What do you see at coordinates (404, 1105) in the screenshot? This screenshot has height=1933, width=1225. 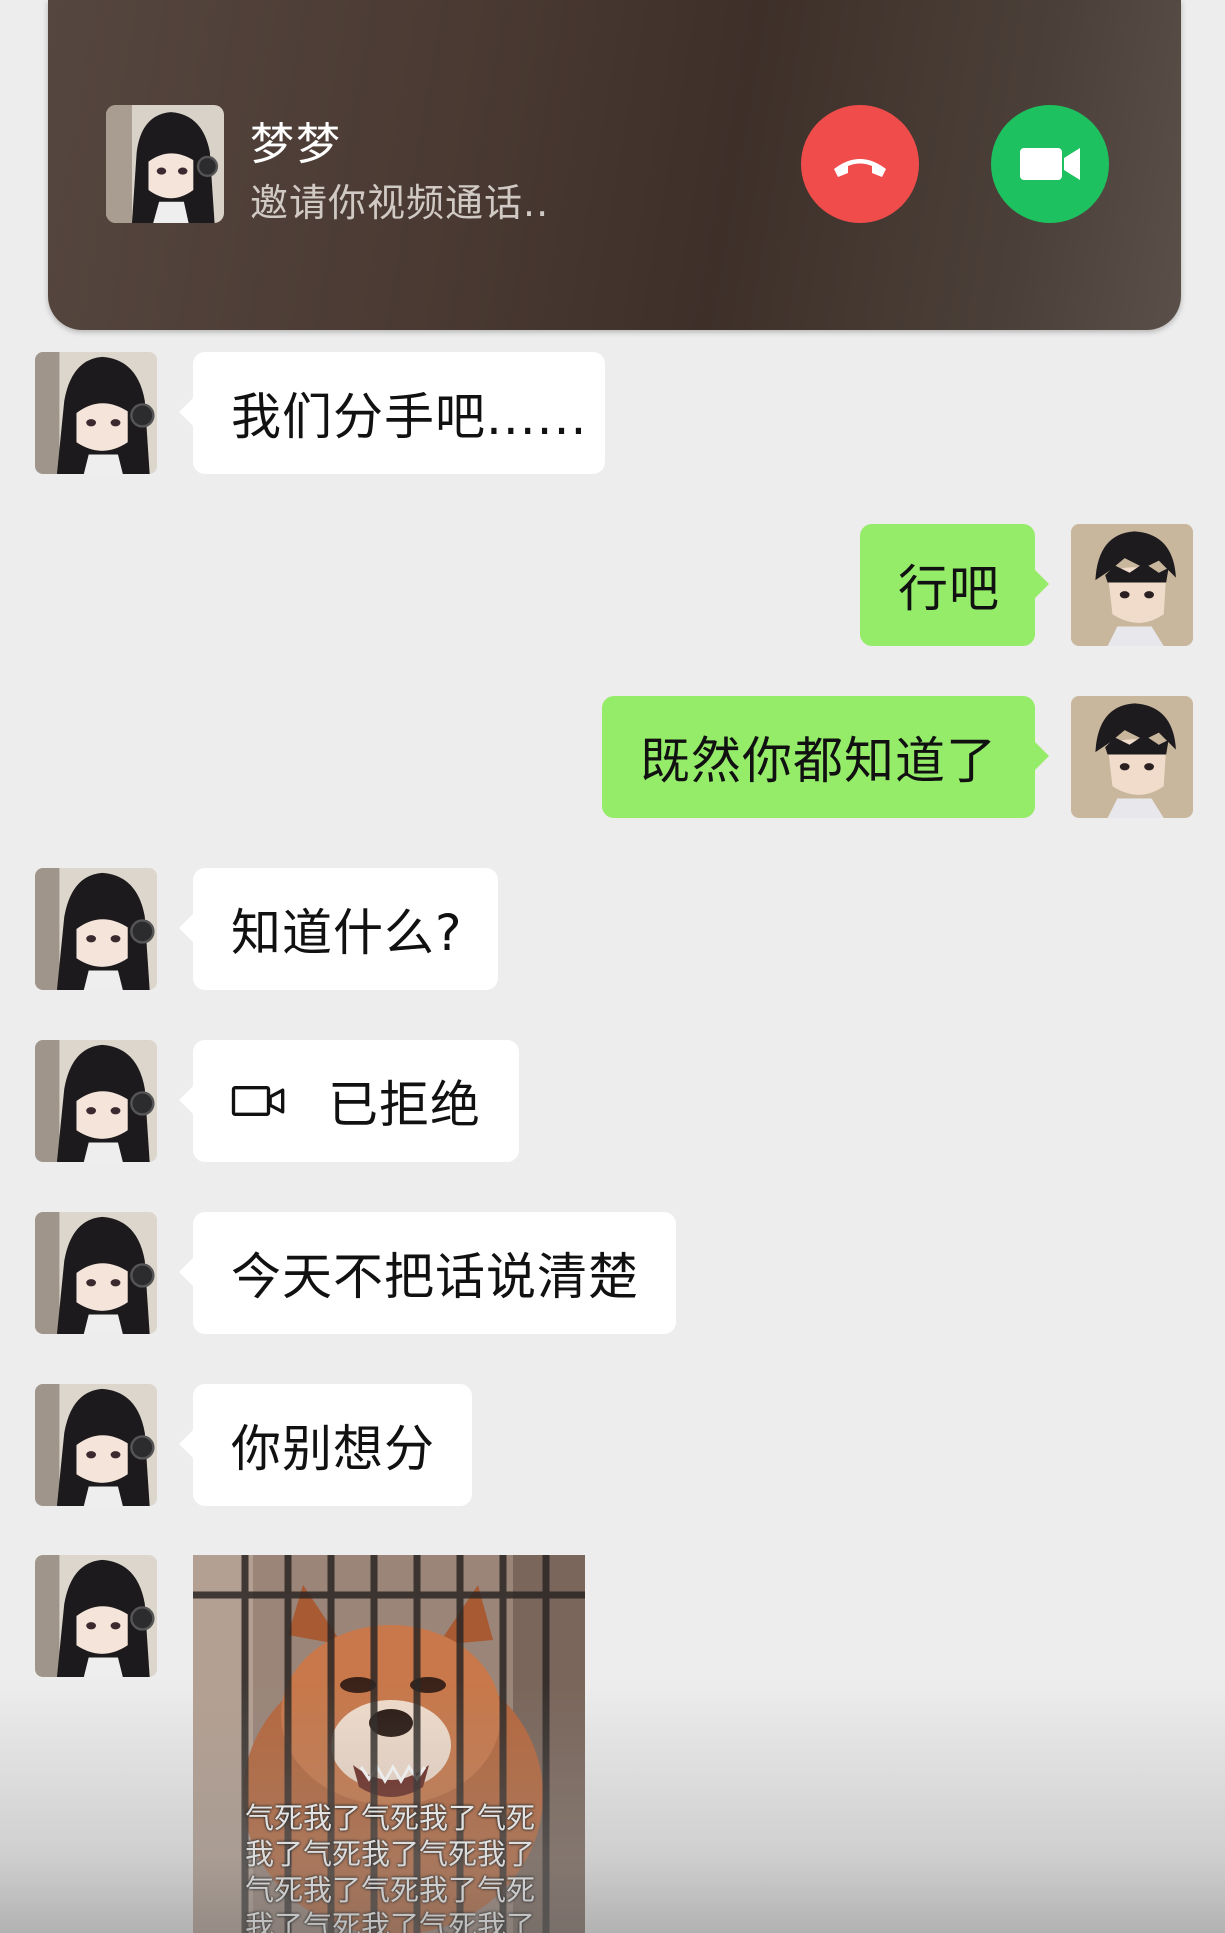 I see `message-text: 已拒绝` at bounding box center [404, 1105].